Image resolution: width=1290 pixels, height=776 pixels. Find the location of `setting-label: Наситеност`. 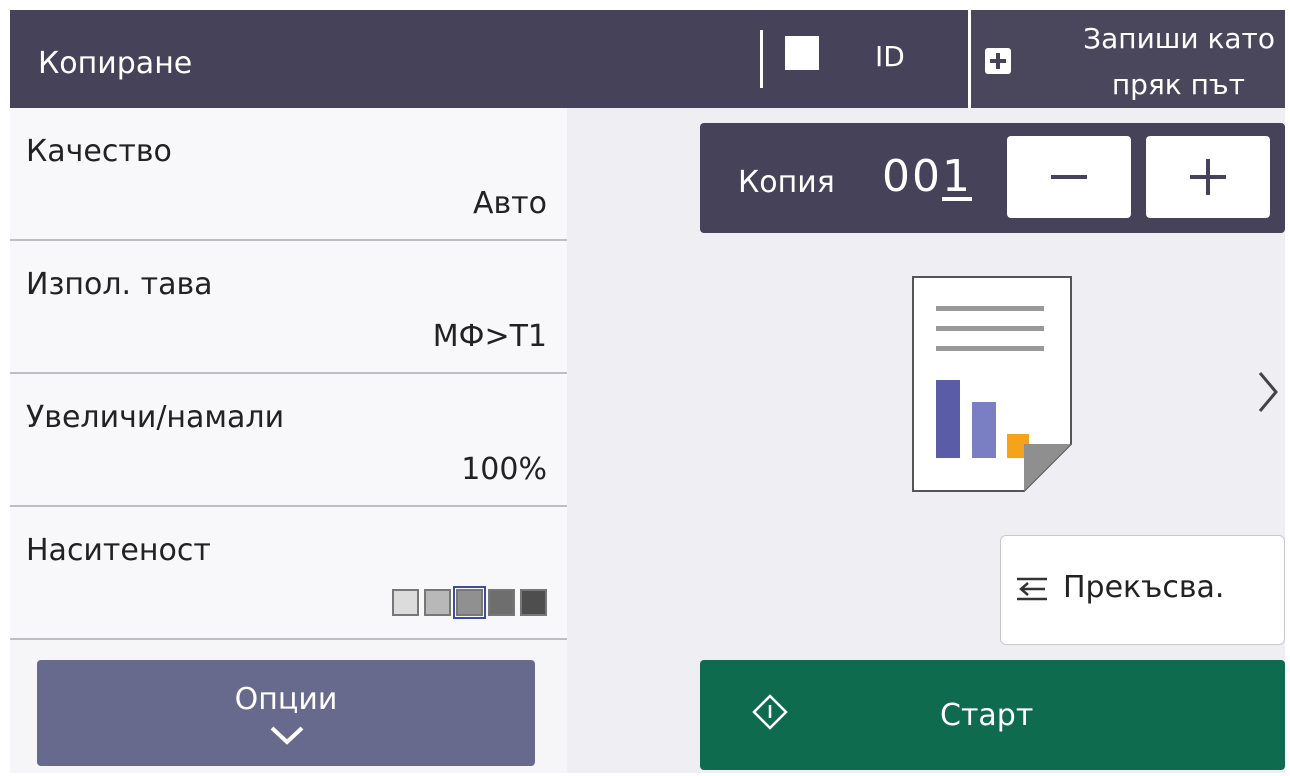

setting-label: Наситеност is located at coordinates (118, 550).